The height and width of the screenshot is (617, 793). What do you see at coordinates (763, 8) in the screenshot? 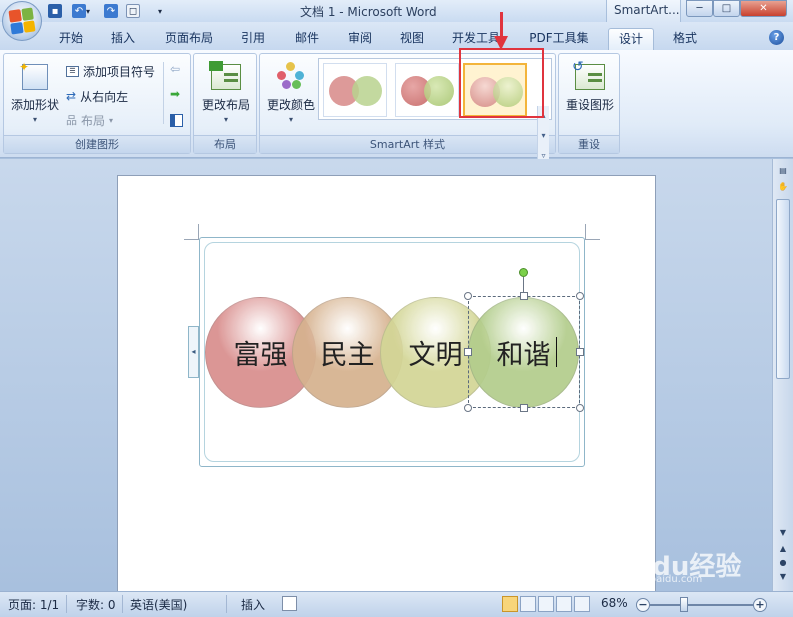
I see `close-button: ✕` at bounding box center [763, 8].